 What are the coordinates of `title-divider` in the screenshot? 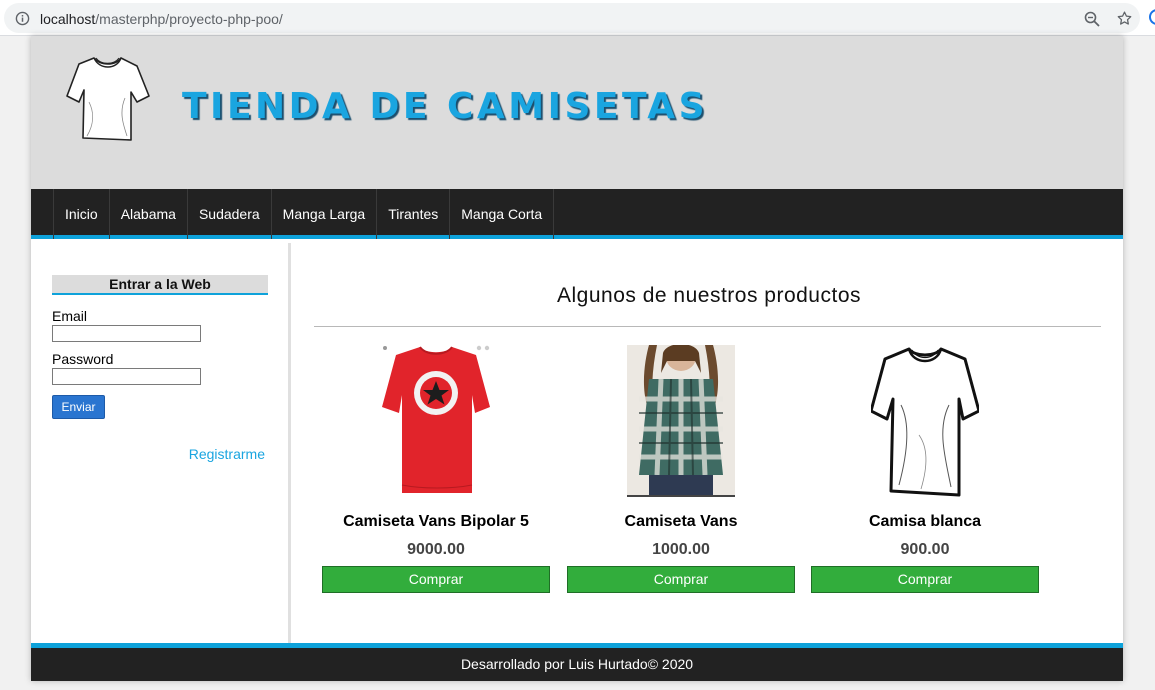 It's located at (707, 326).